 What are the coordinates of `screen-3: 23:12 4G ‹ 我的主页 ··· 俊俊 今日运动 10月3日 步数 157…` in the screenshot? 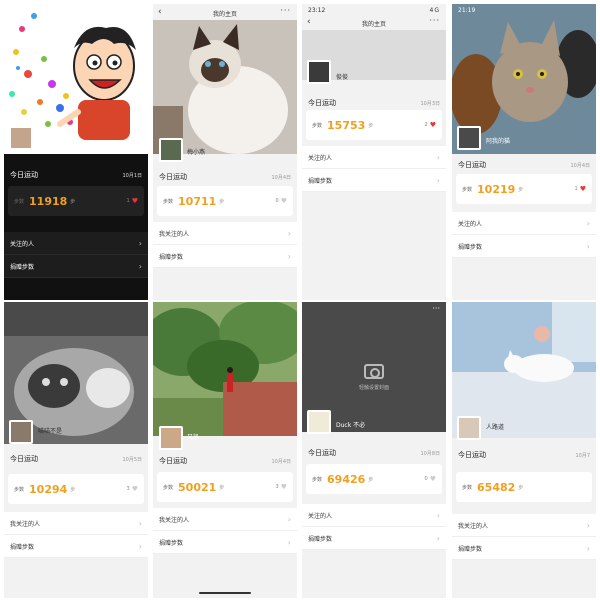 It's located at (374, 152).